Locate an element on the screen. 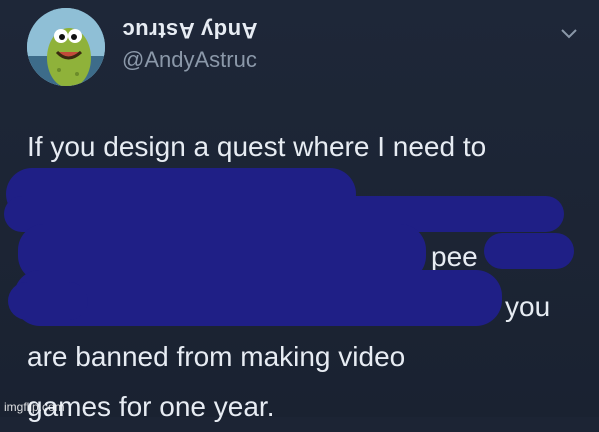 The width and height of the screenshot is (599, 432). author-display-name-text: Andy Astruc is located at coordinates (190, 30).